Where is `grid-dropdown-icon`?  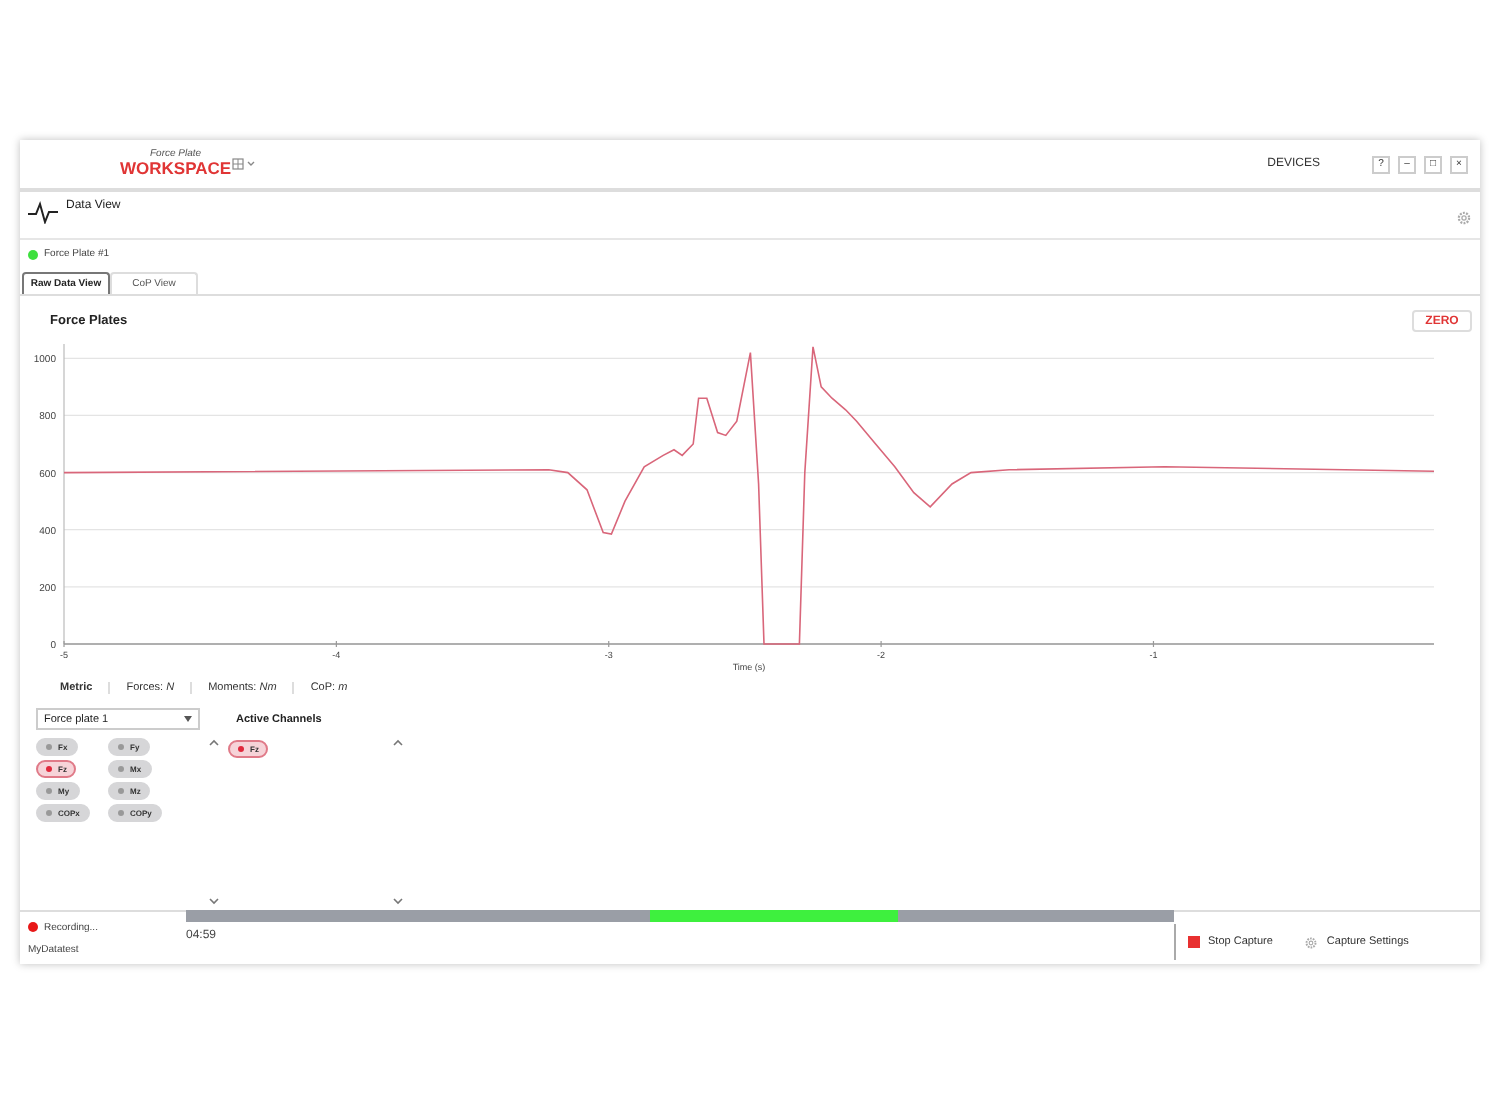 grid-dropdown-icon is located at coordinates (244, 164).